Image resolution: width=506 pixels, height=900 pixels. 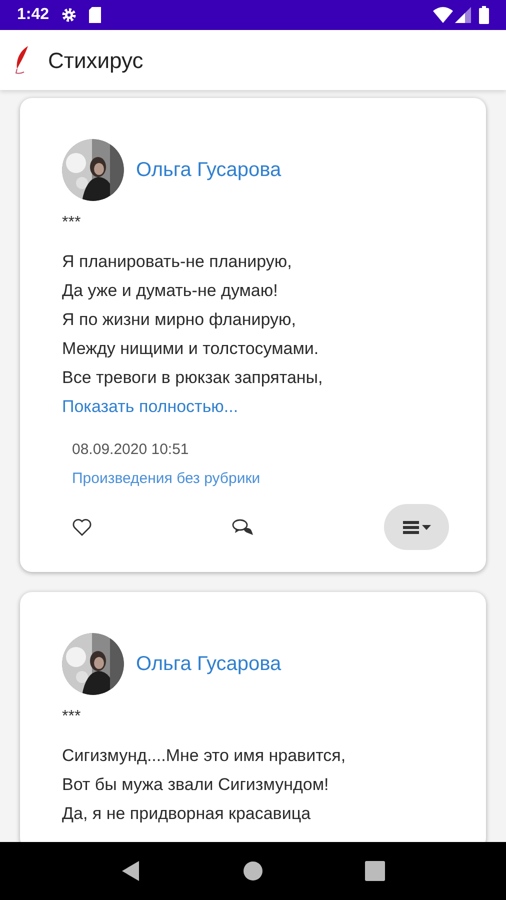 I want to click on home-icon, so click(x=253, y=871).